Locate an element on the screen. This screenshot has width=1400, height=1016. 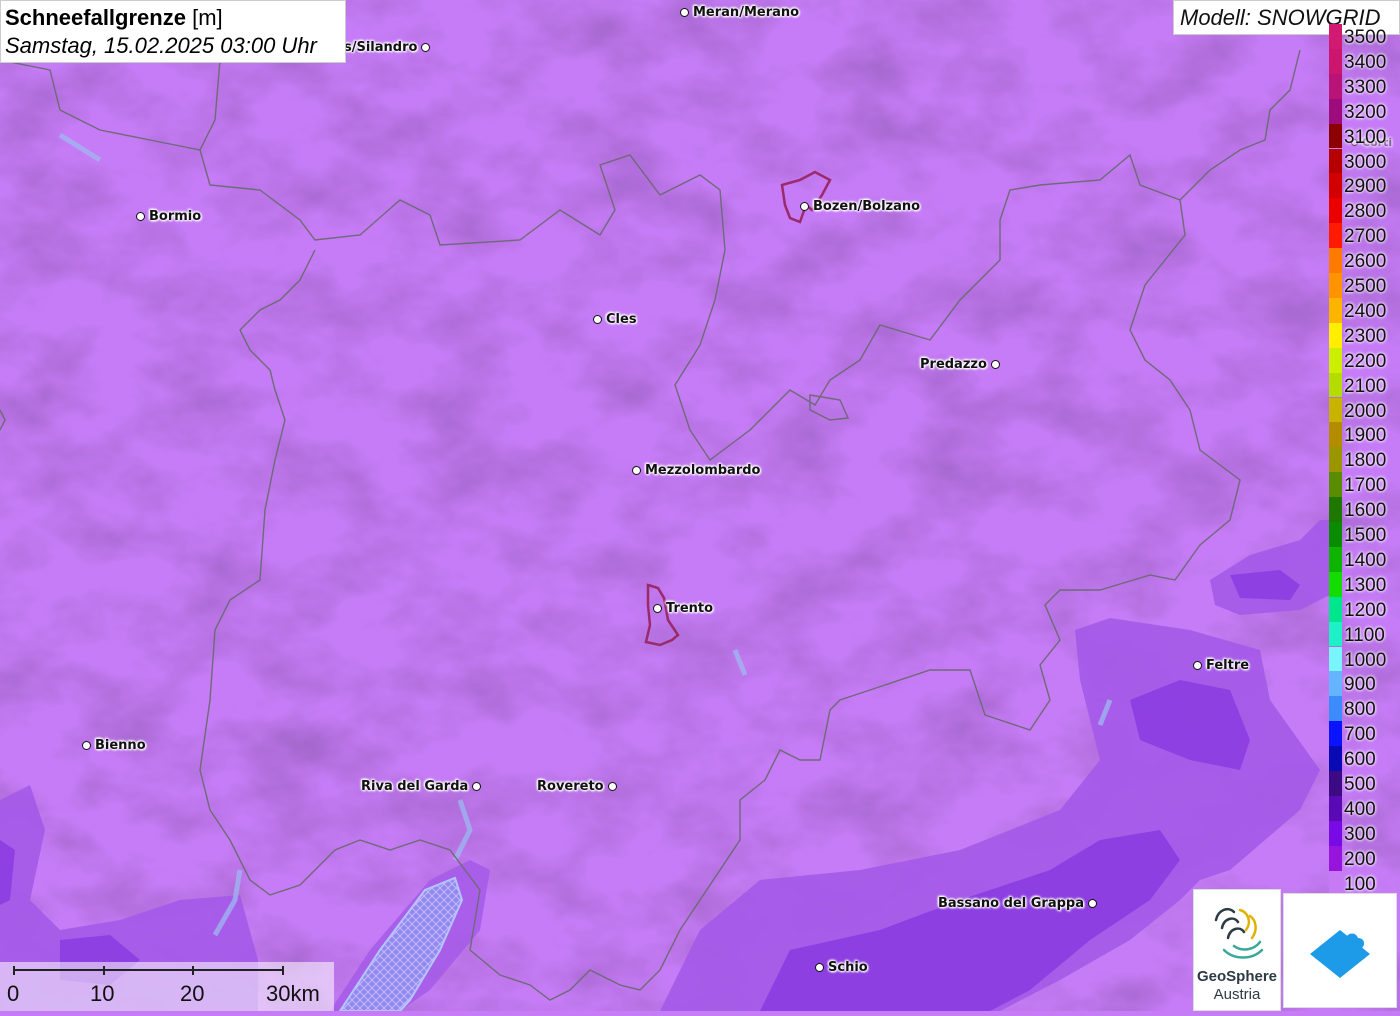
legend-item: 1200 is located at coordinates (1364, 609).